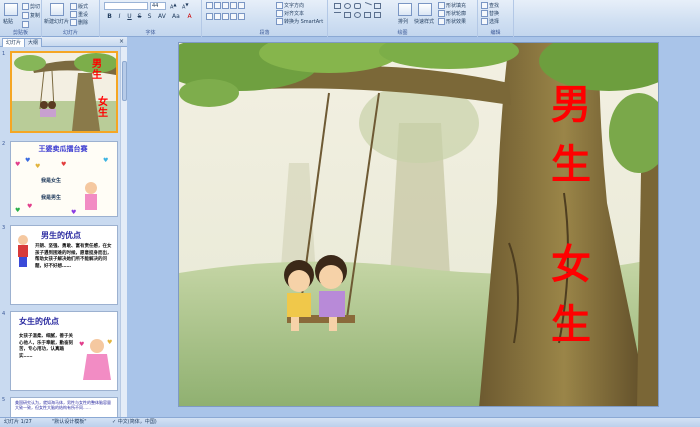 This screenshot has height=427, width=700. What do you see at coordinates (173, 6) in the screenshot?
I see `grow-font-button: A▲` at bounding box center [173, 6].